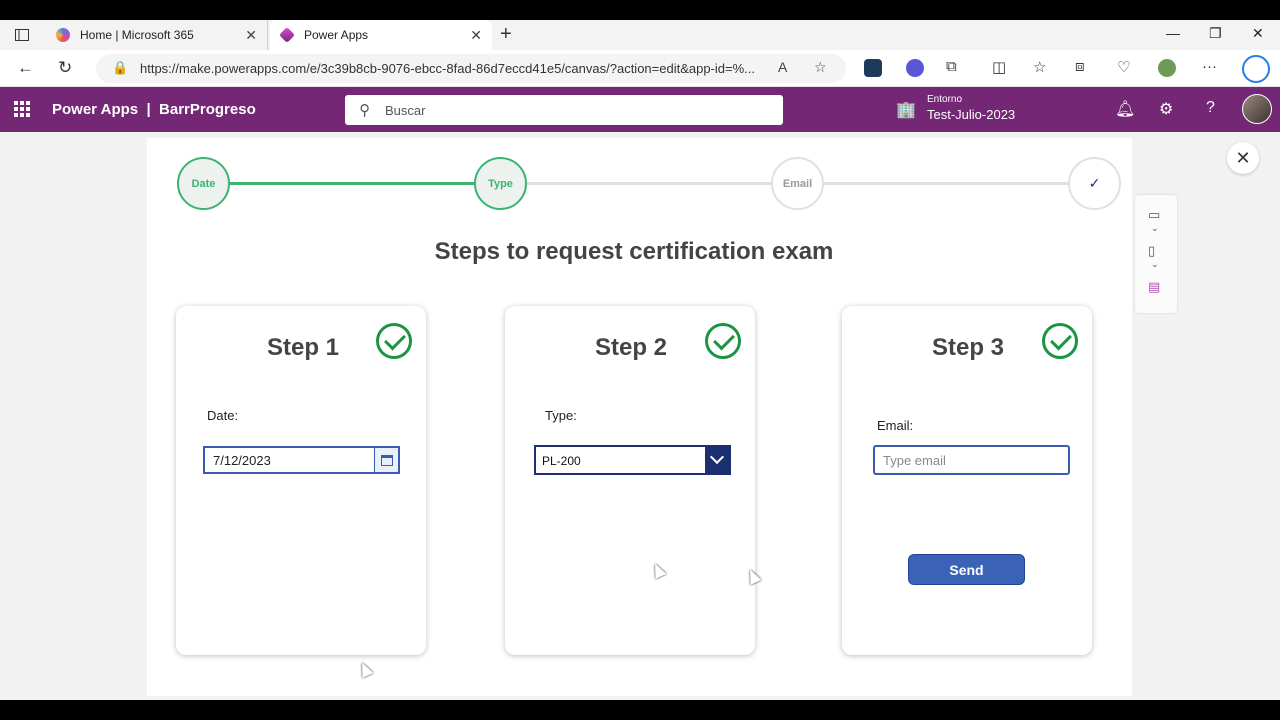  Describe the element at coordinates (1154, 215) in the screenshot. I see `tablet-icon: ▭` at that location.